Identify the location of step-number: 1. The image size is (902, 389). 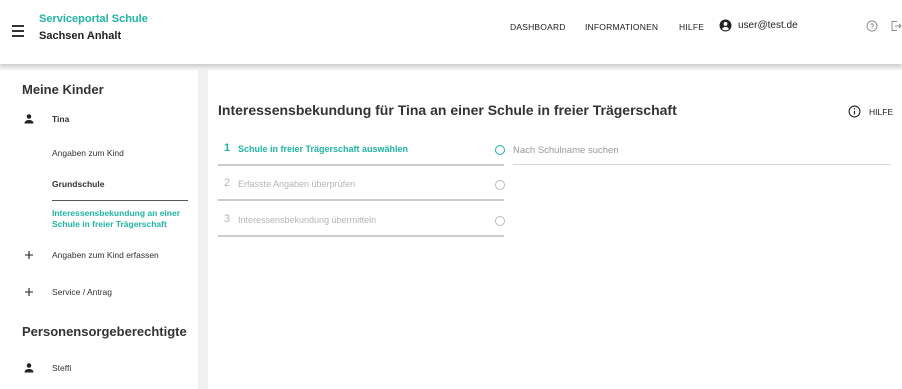
(227, 148).